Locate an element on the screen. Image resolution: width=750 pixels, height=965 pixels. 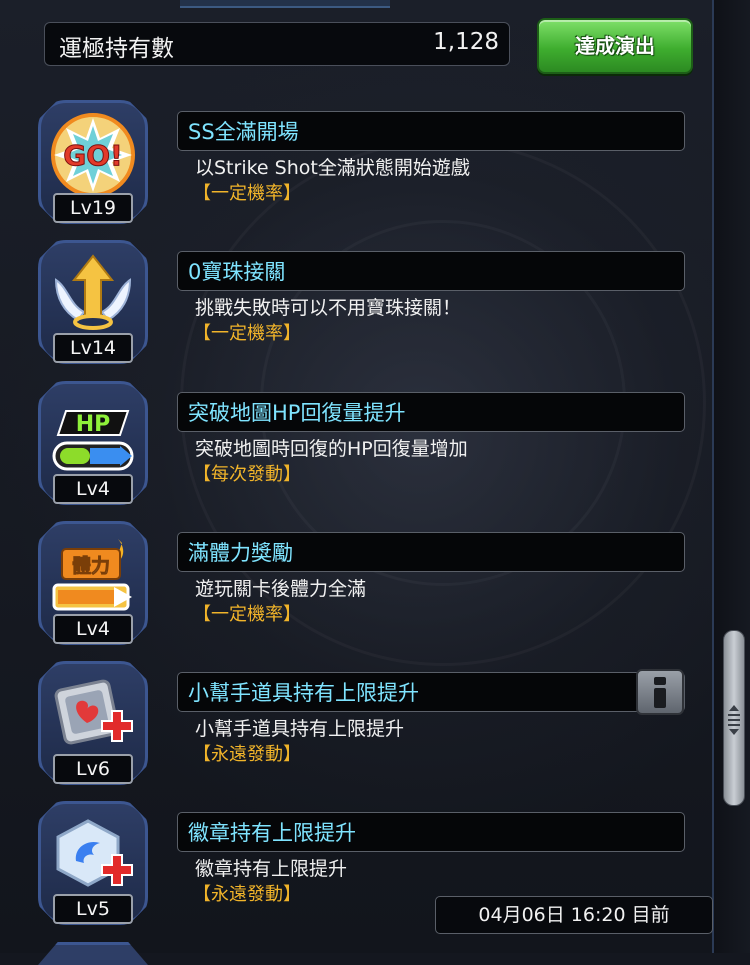
bonus-title-box: 小幫手道具持有上限提升 is located at coordinates (431, 692).